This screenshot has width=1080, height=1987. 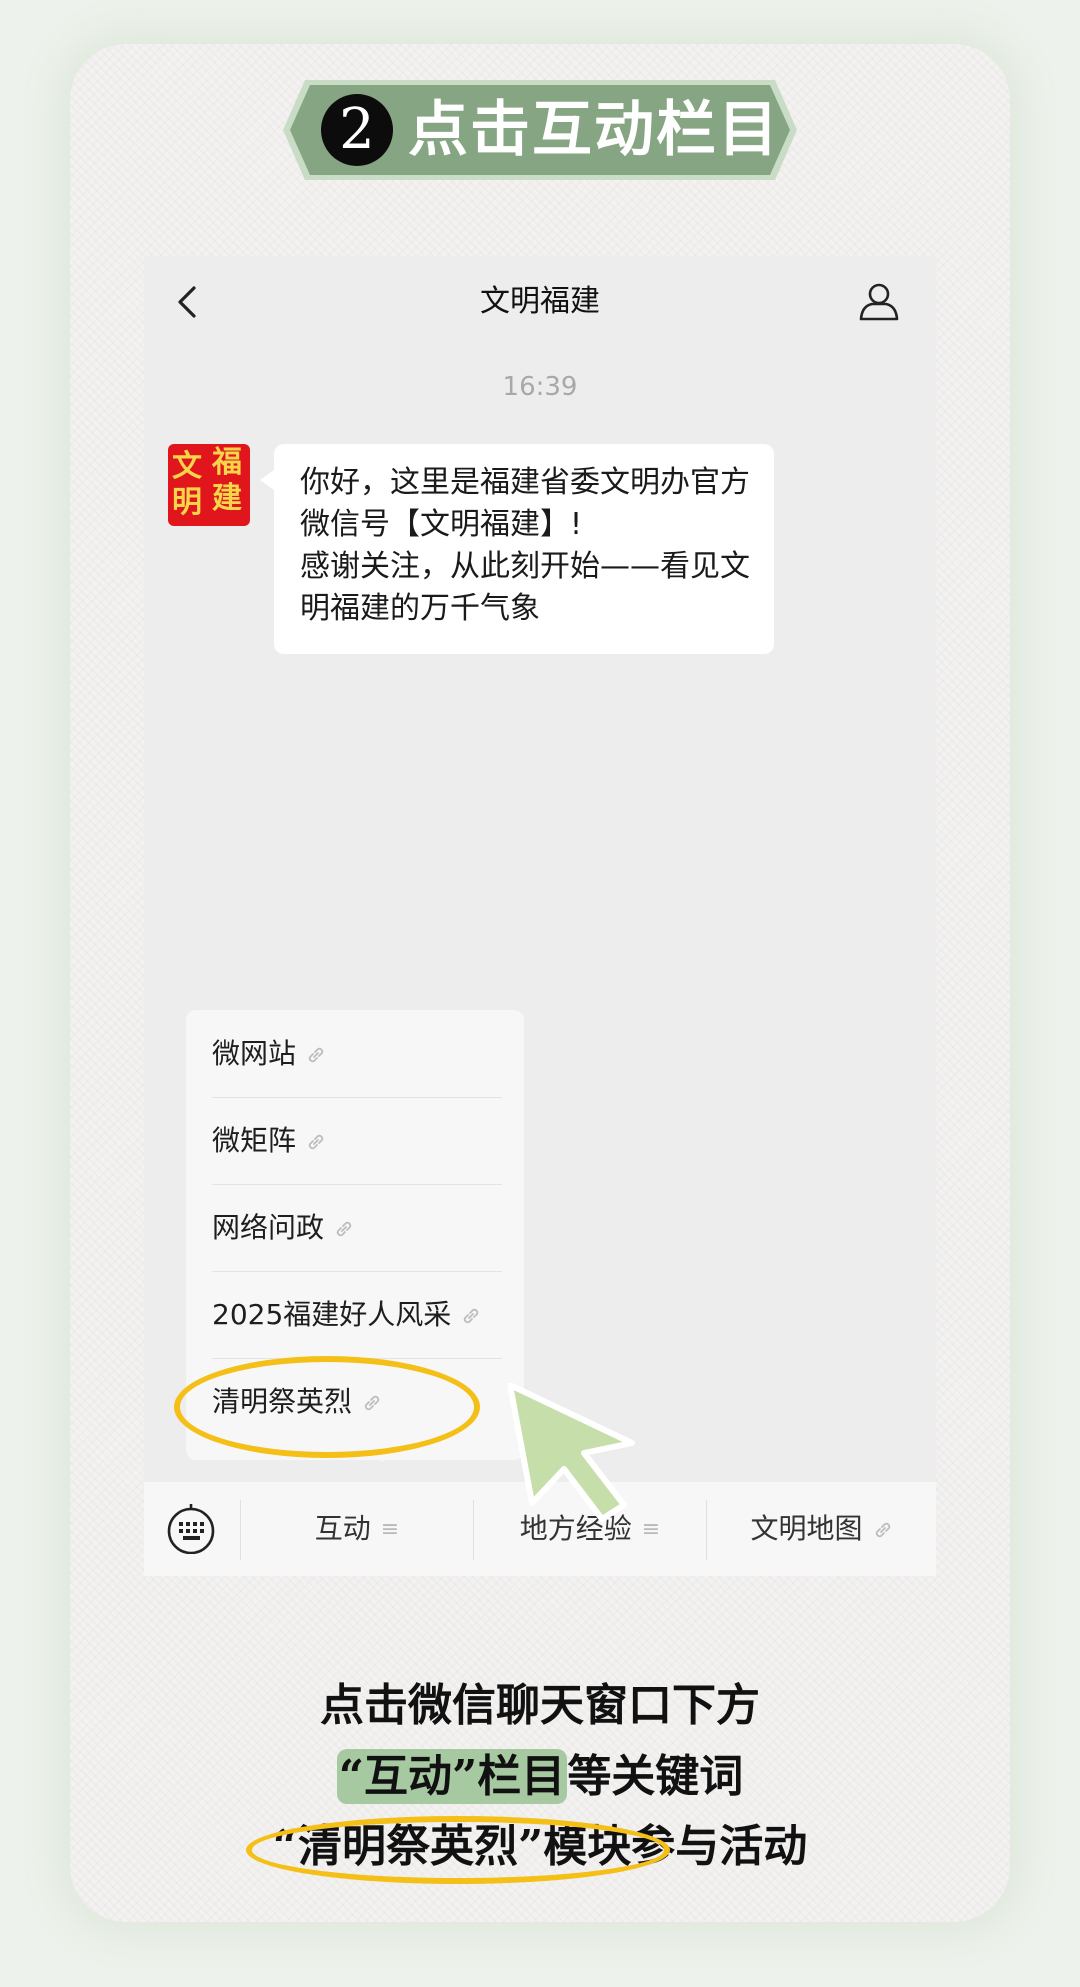 What do you see at coordinates (209, 485) in the screenshot?
I see `account-avatar: 文 福 明 建` at bounding box center [209, 485].